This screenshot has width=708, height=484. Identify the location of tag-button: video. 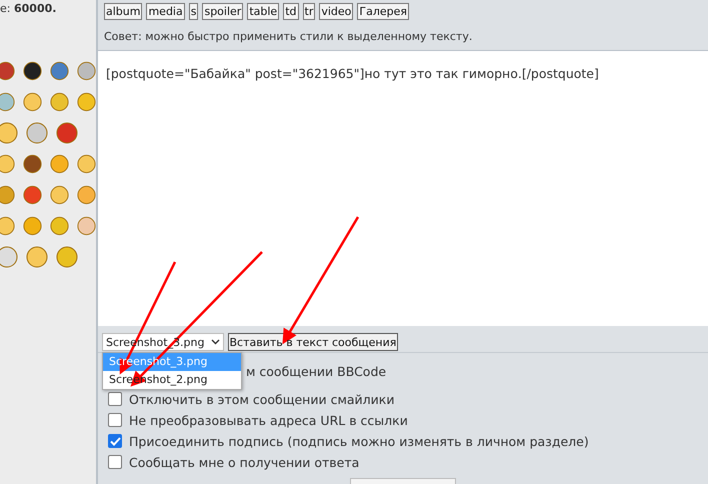
(336, 11).